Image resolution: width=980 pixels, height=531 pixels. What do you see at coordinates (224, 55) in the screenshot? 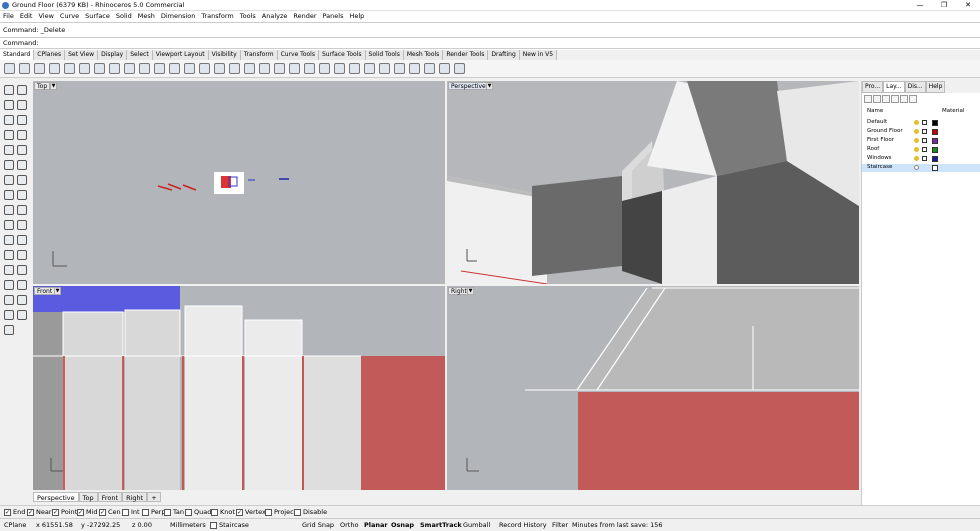
I see `tab-visibility: Visibility` at bounding box center [224, 55].